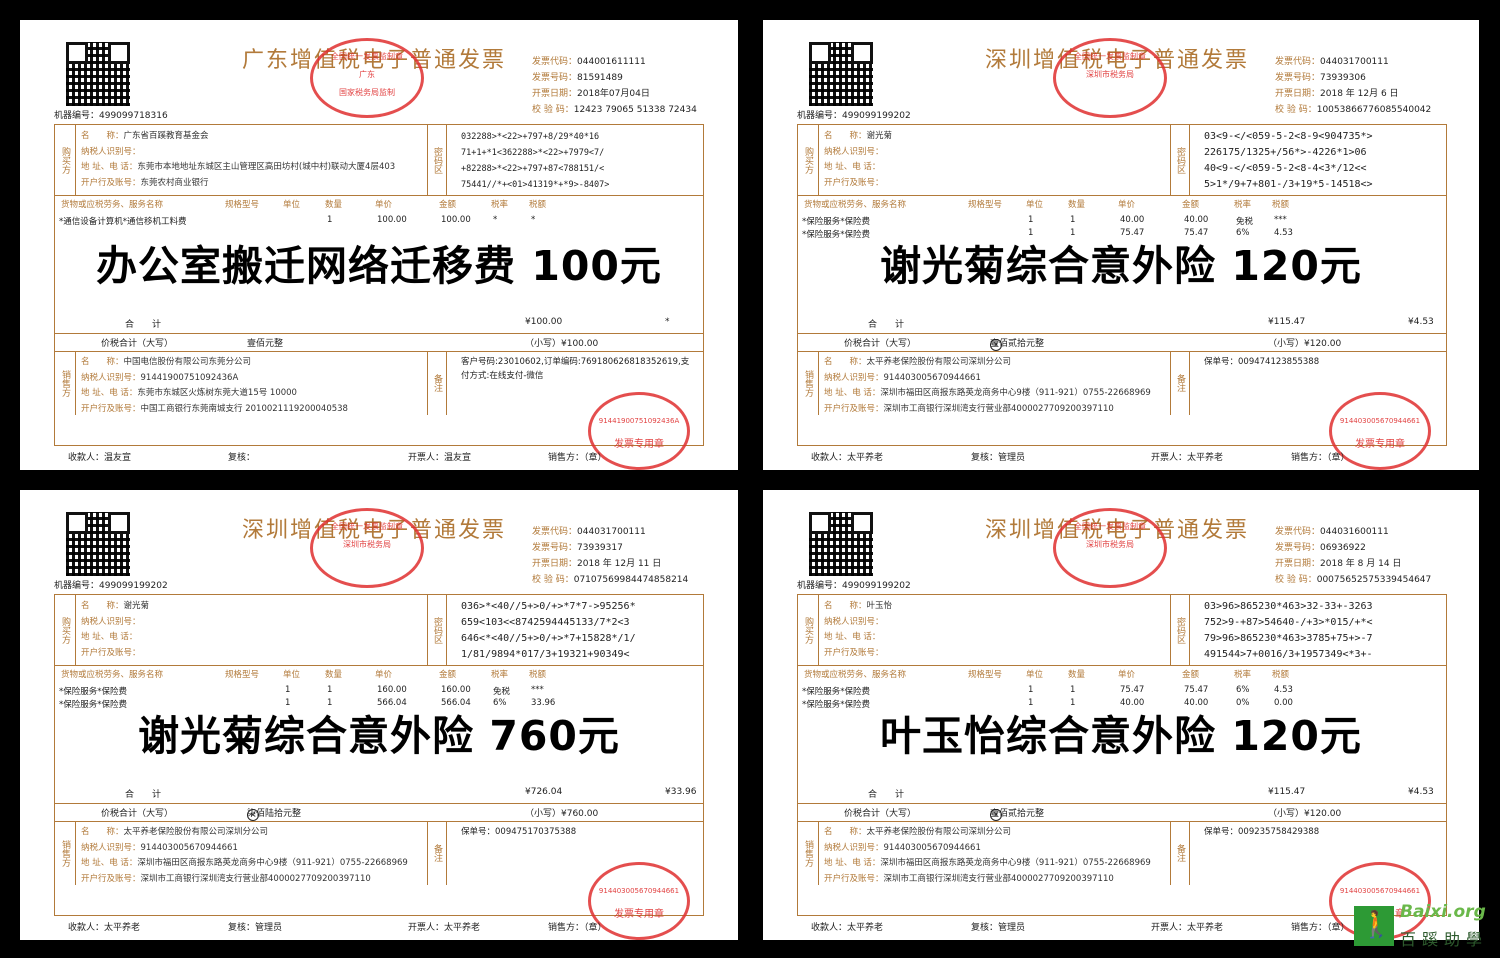 This screenshot has height=958, width=1500. I want to click on overlay-caption: 叶玉怡综合意外险 120元, so click(1121, 736).